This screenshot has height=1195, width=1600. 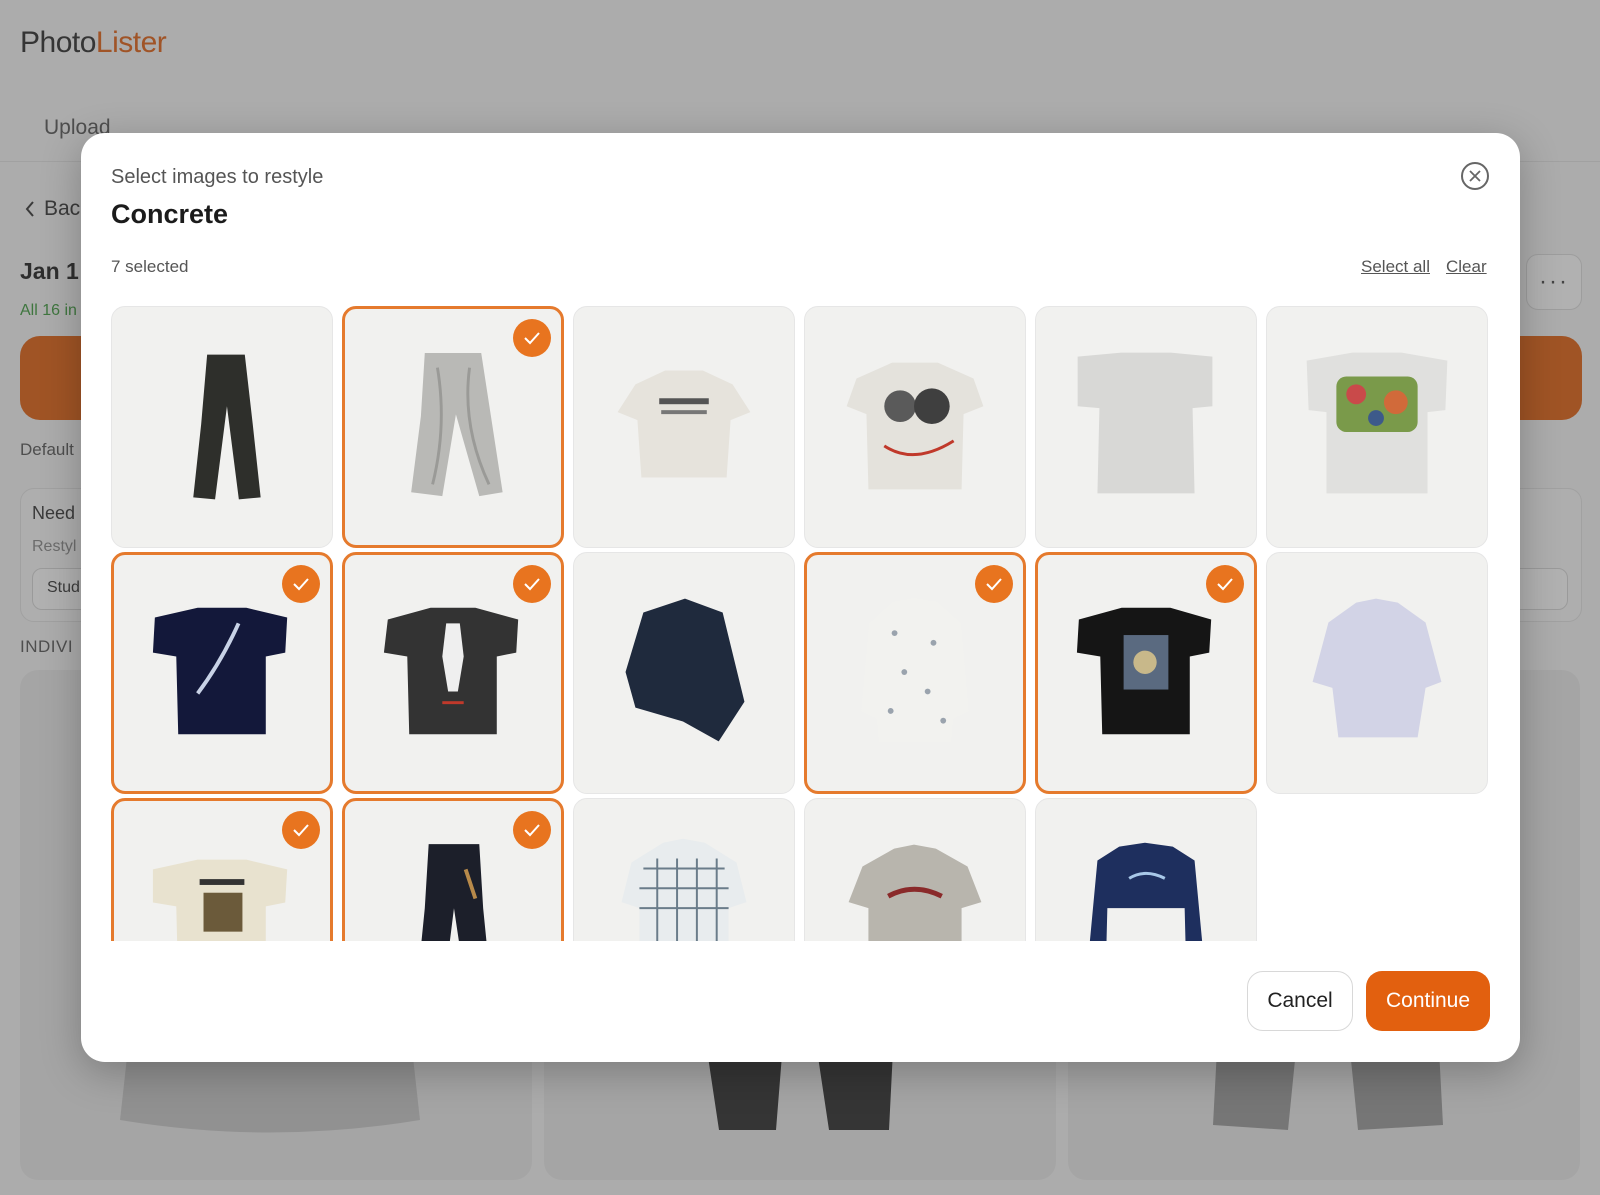 I want to click on portrait-tee-image, so click(x=915, y=426).